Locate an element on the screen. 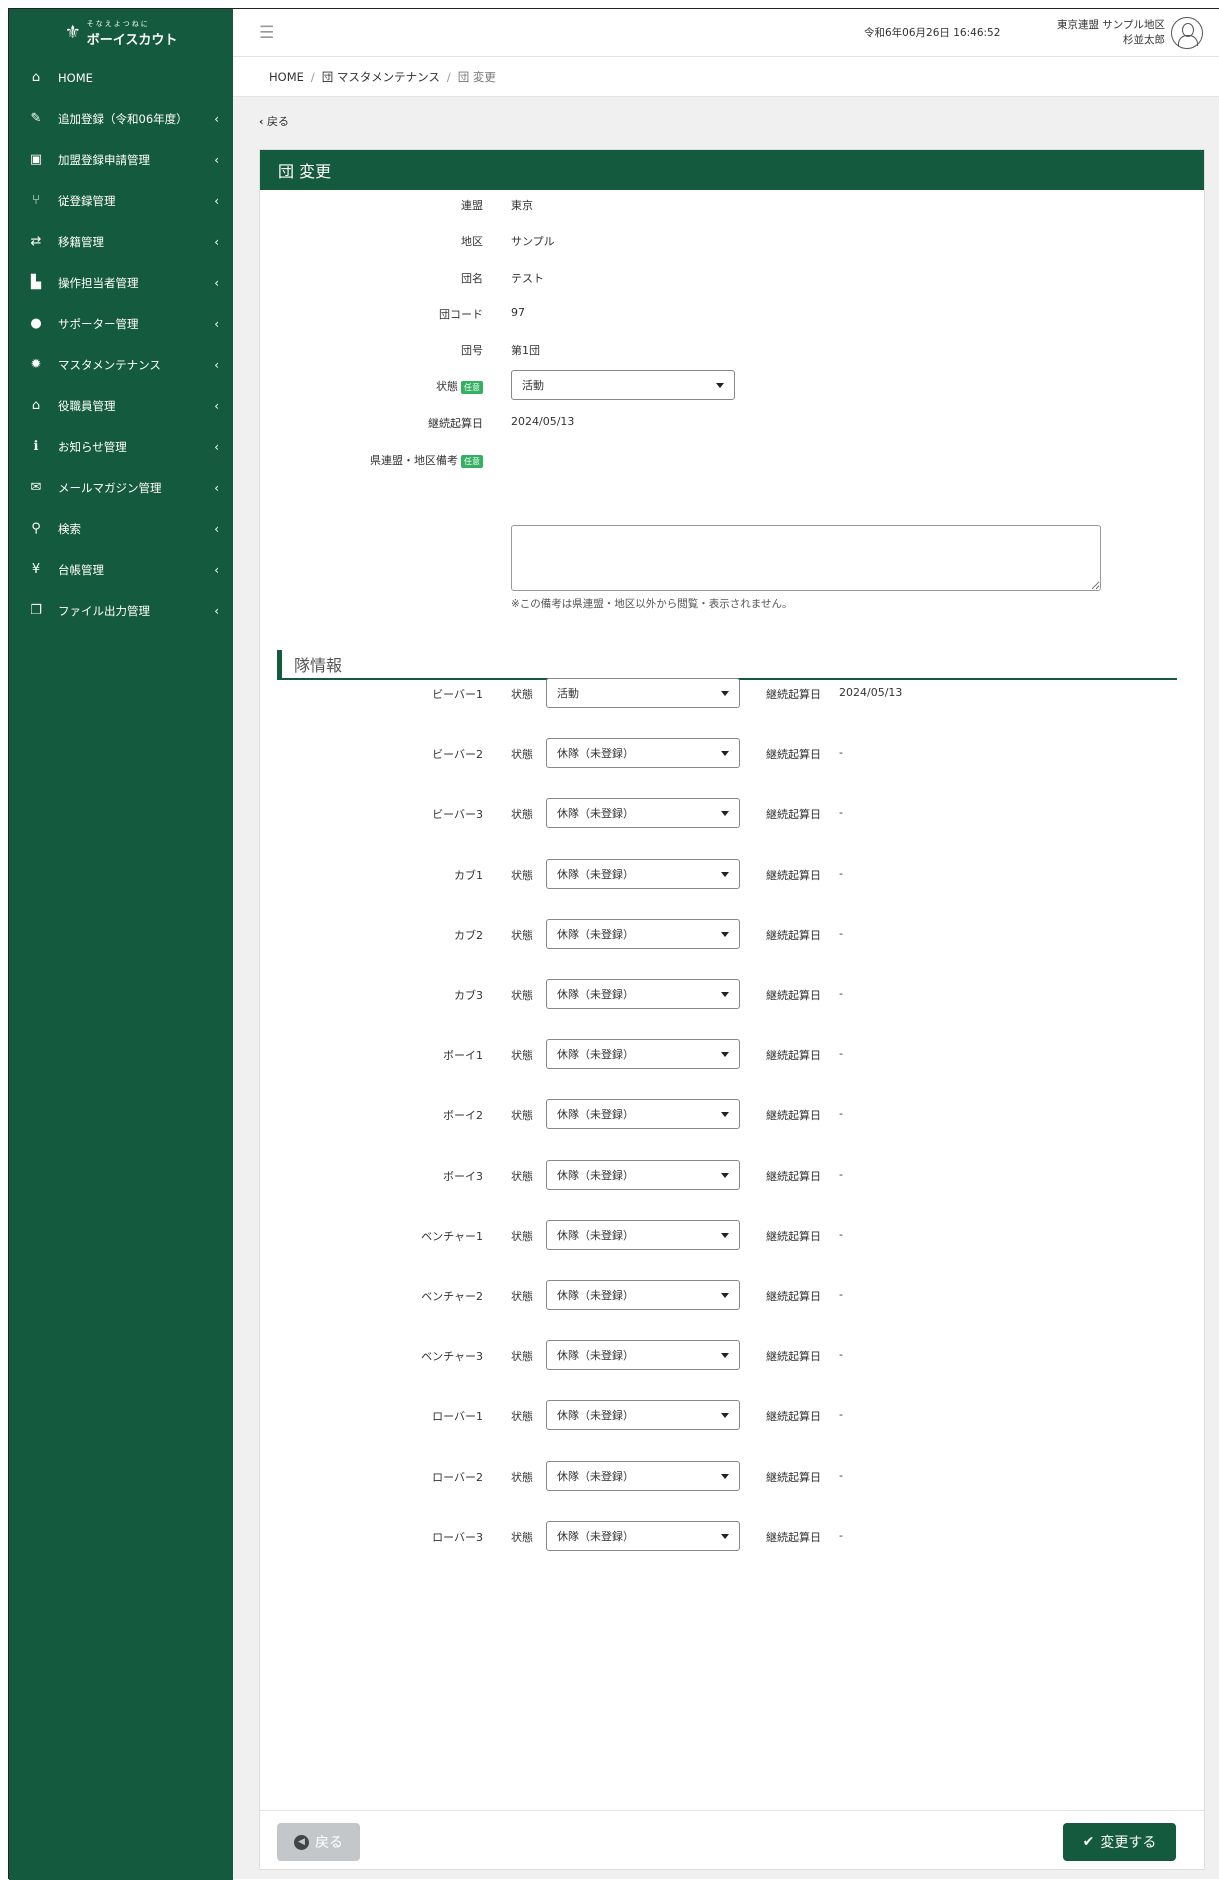 The width and height of the screenshot is (1219, 1880). user-organization: 東京連盟 サンプル地区 is located at coordinates (1110, 25).